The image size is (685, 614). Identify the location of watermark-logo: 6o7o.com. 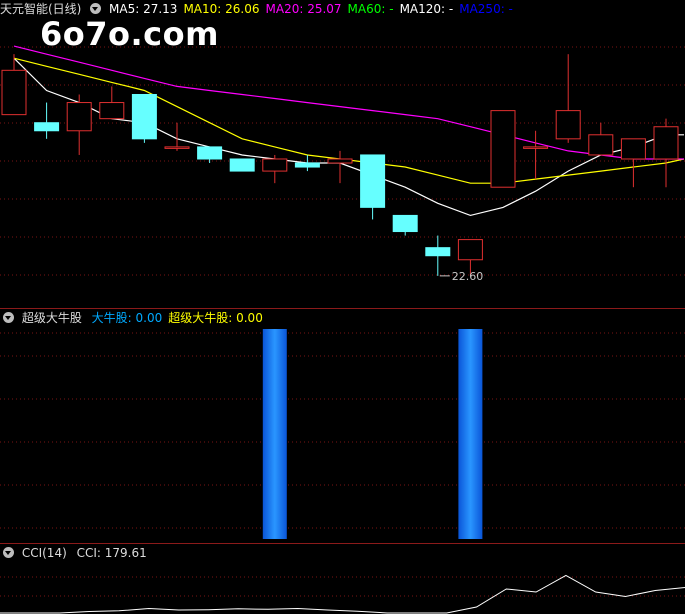
(129, 34).